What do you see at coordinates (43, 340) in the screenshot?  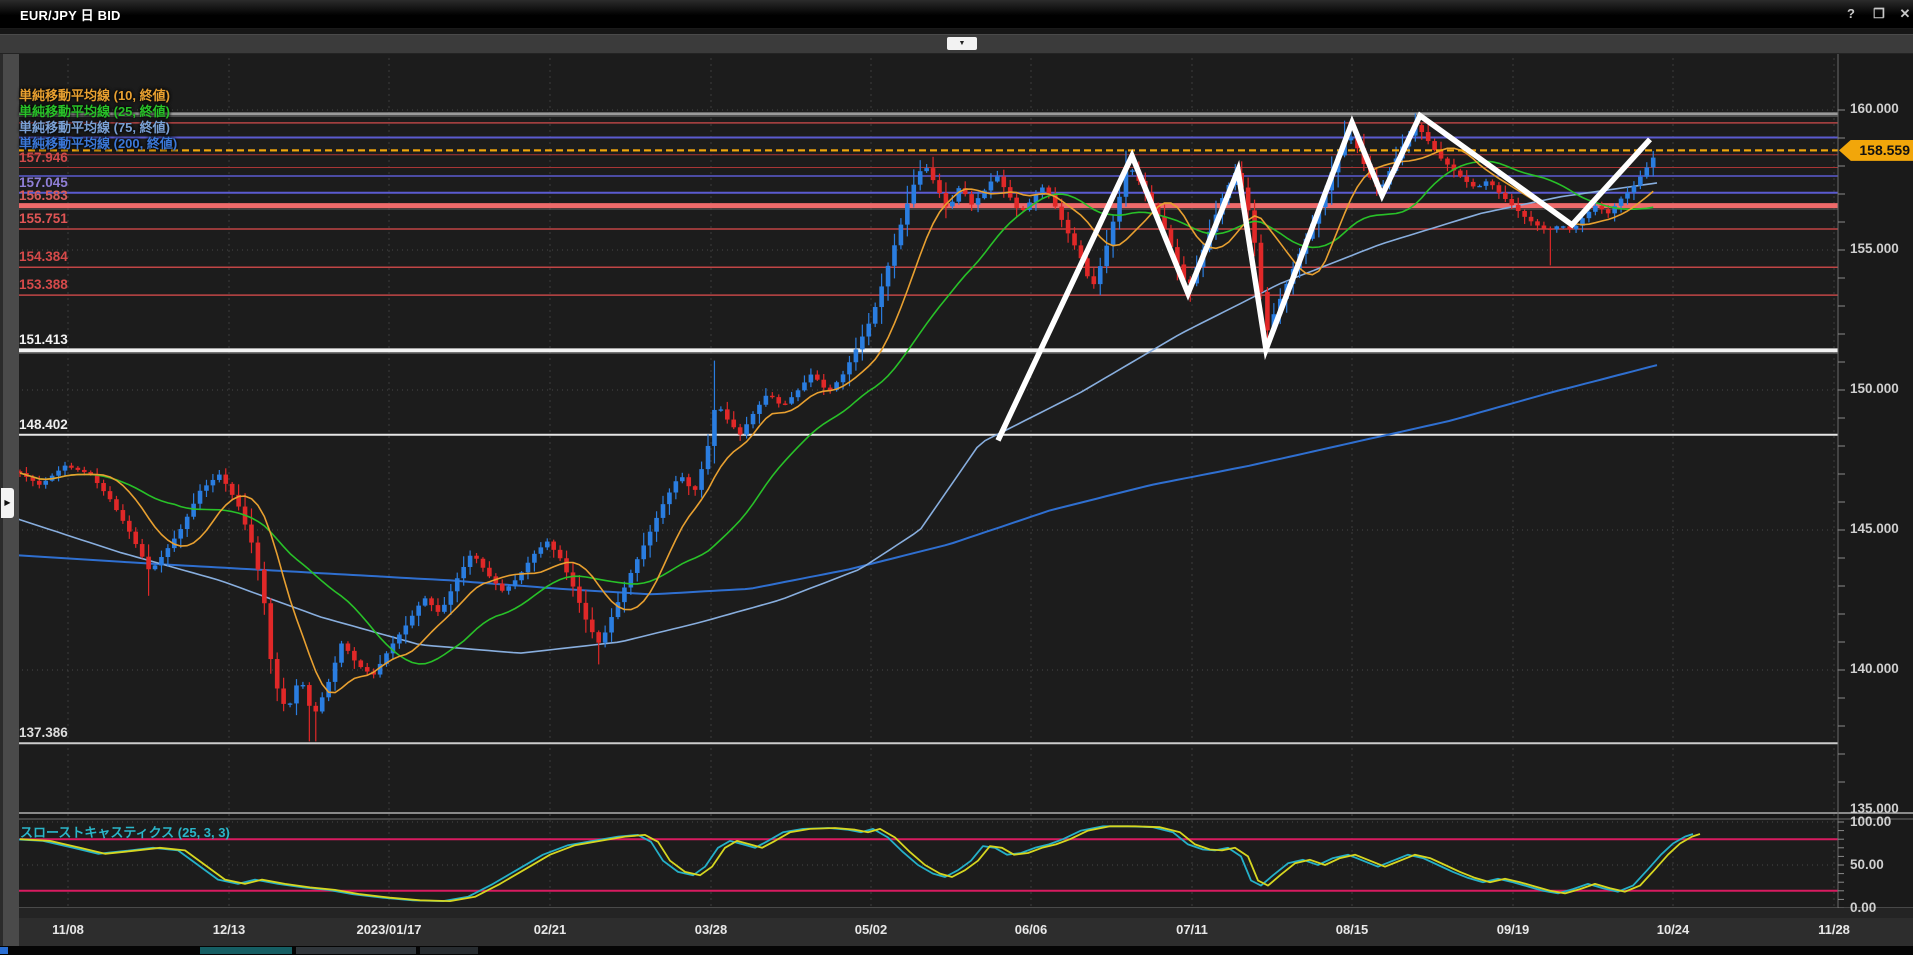 I see `price-level-label: 151.413` at bounding box center [43, 340].